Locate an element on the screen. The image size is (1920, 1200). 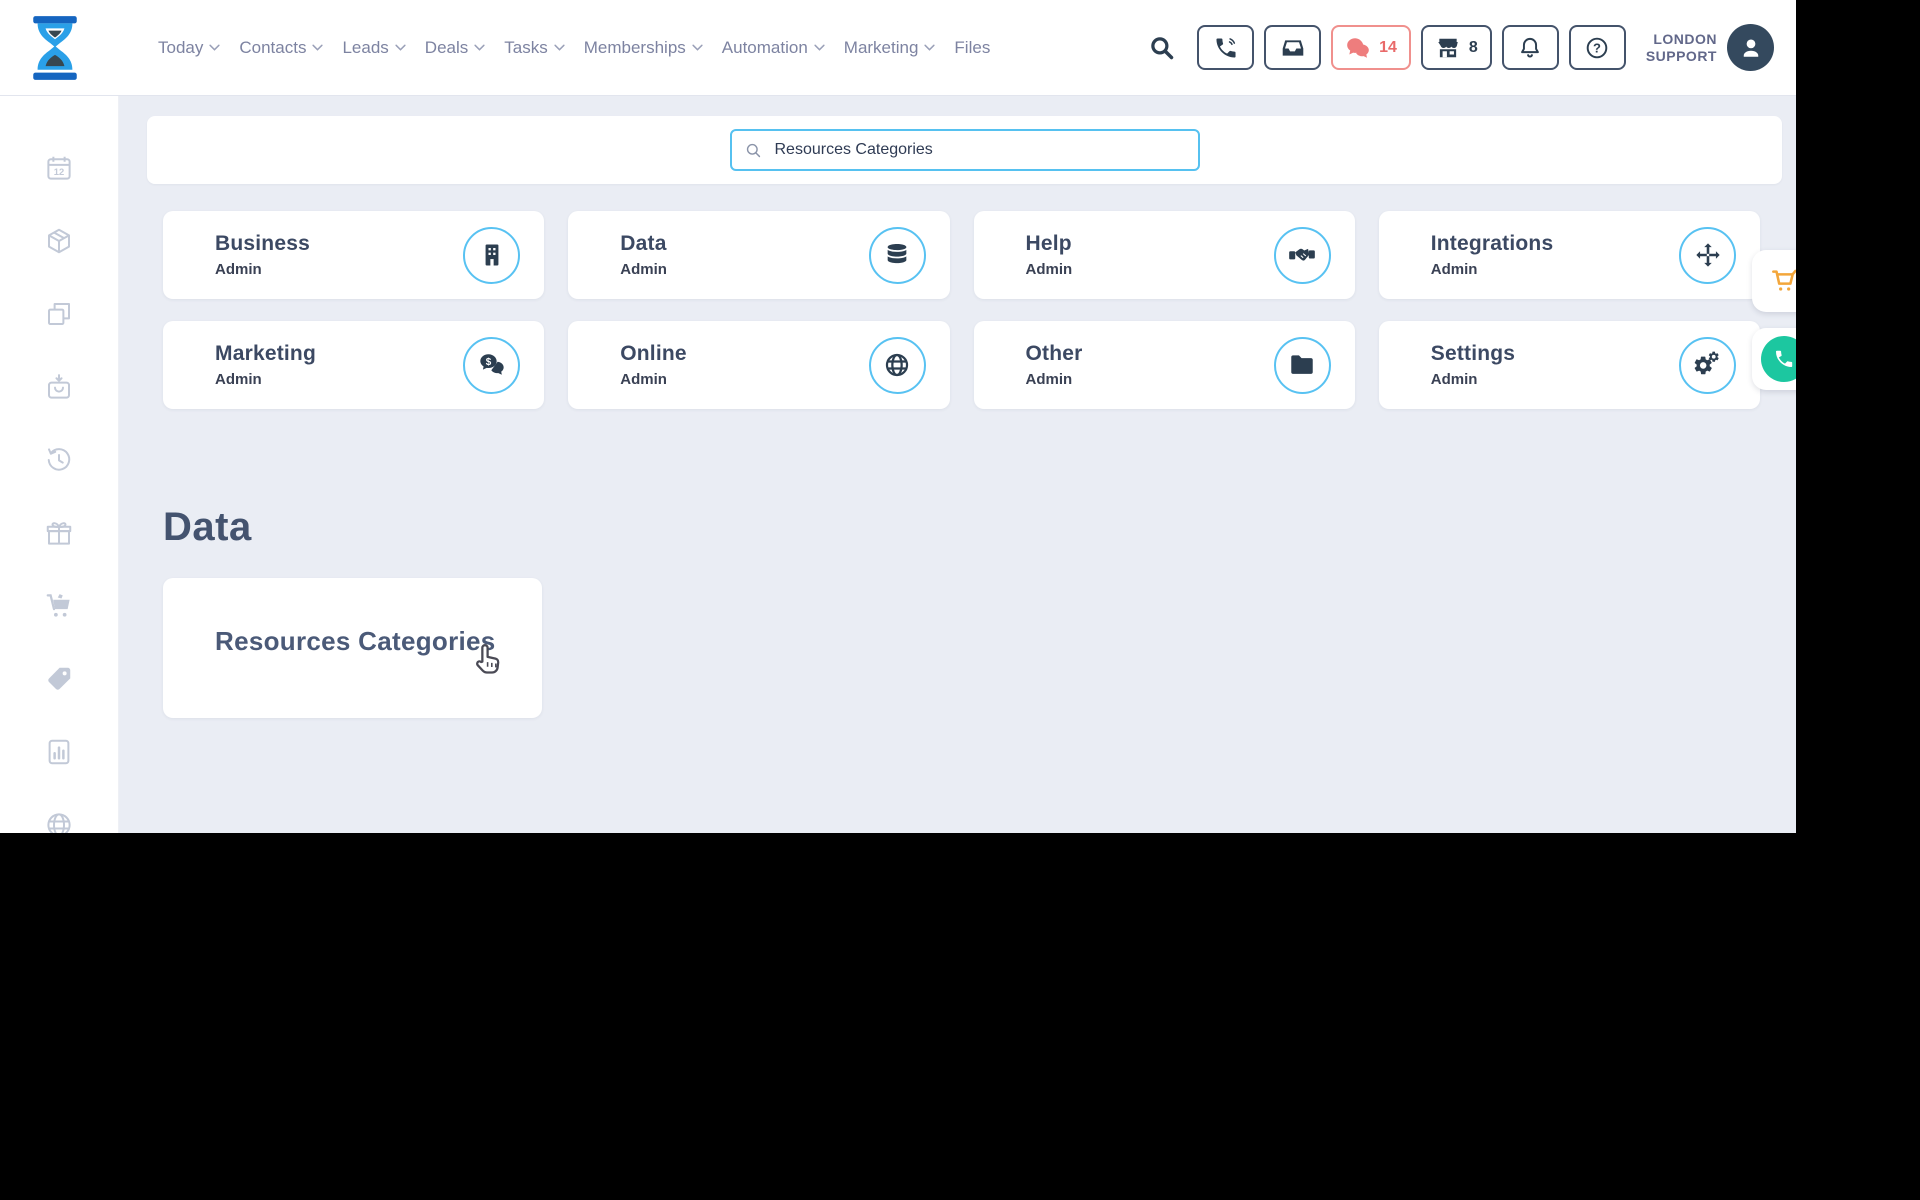
hourglass-logo is located at coordinates (55, 48).